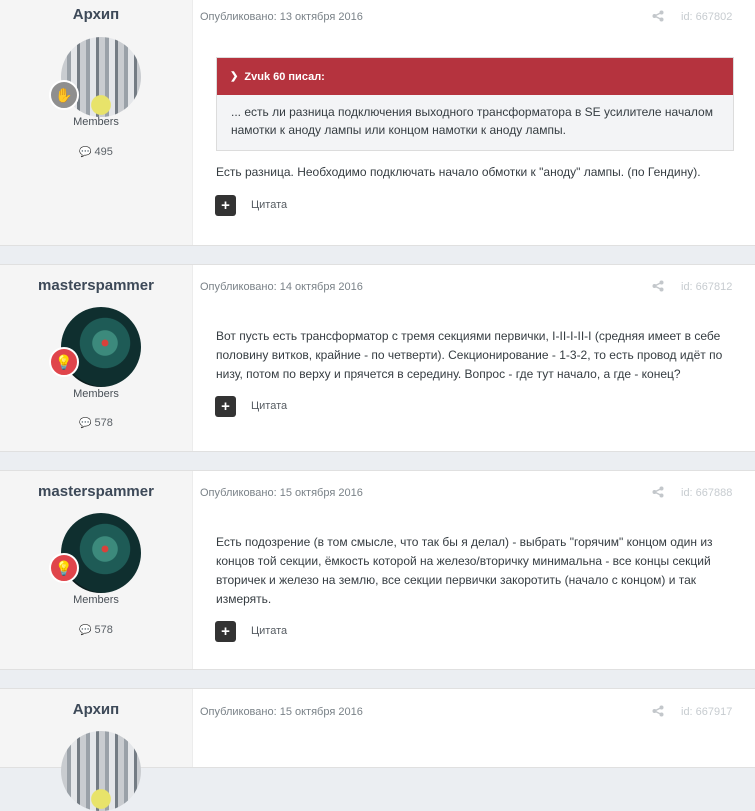 The width and height of the screenshot is (755, 811). I want to click on post-date: Опубликовано: 14 октября 2016, so click(281, 287).